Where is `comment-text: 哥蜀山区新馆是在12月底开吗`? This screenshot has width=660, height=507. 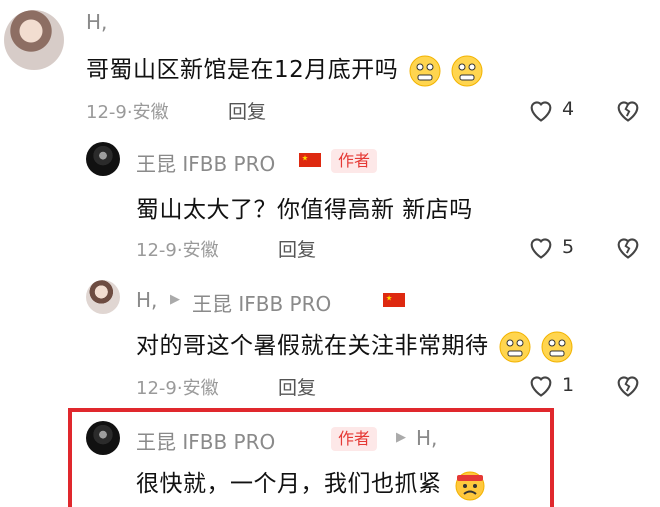
comment-text: 哥蜀山区新馆是在12月底开吗 is located at coordinates (285, 69).